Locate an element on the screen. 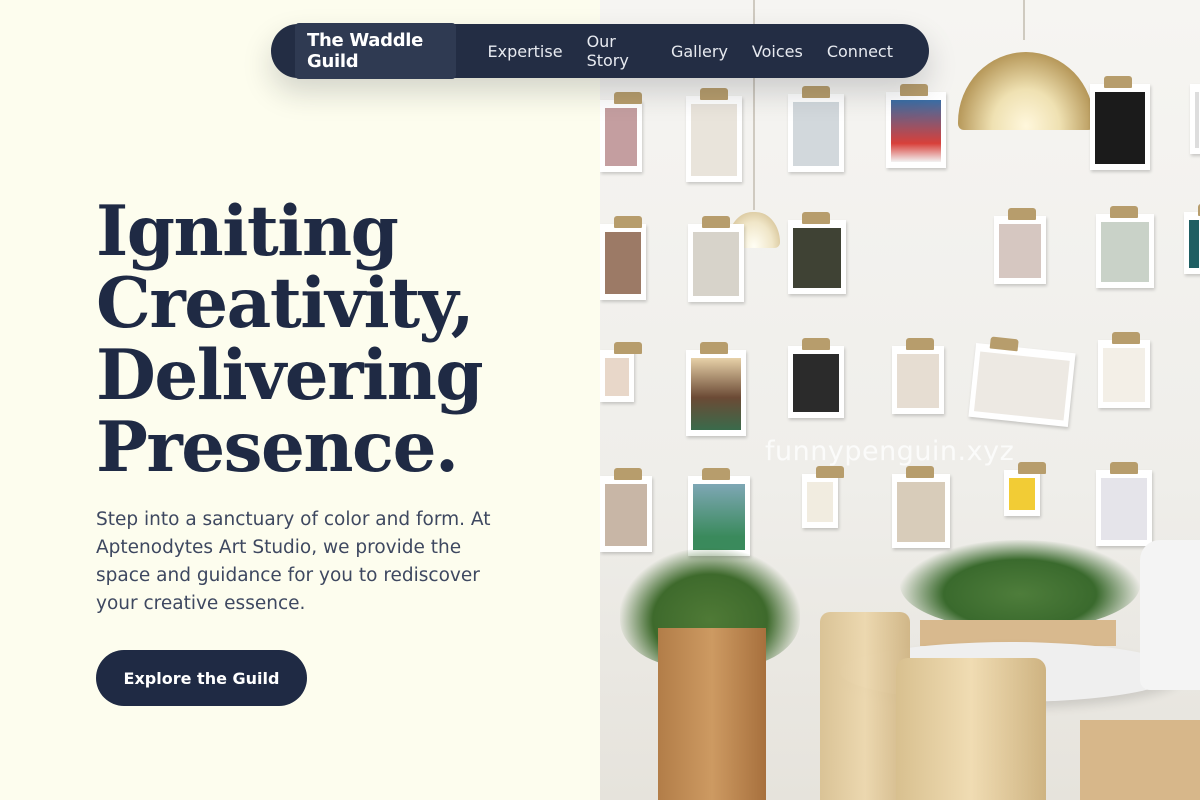  explore-guild-button: Explore the Guild is located at coordinates (201, 678).